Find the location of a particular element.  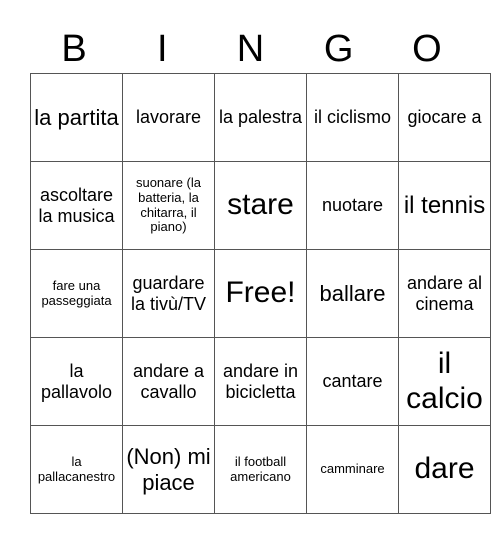

bingo-cell: dare is located at coordinates (444, 469).